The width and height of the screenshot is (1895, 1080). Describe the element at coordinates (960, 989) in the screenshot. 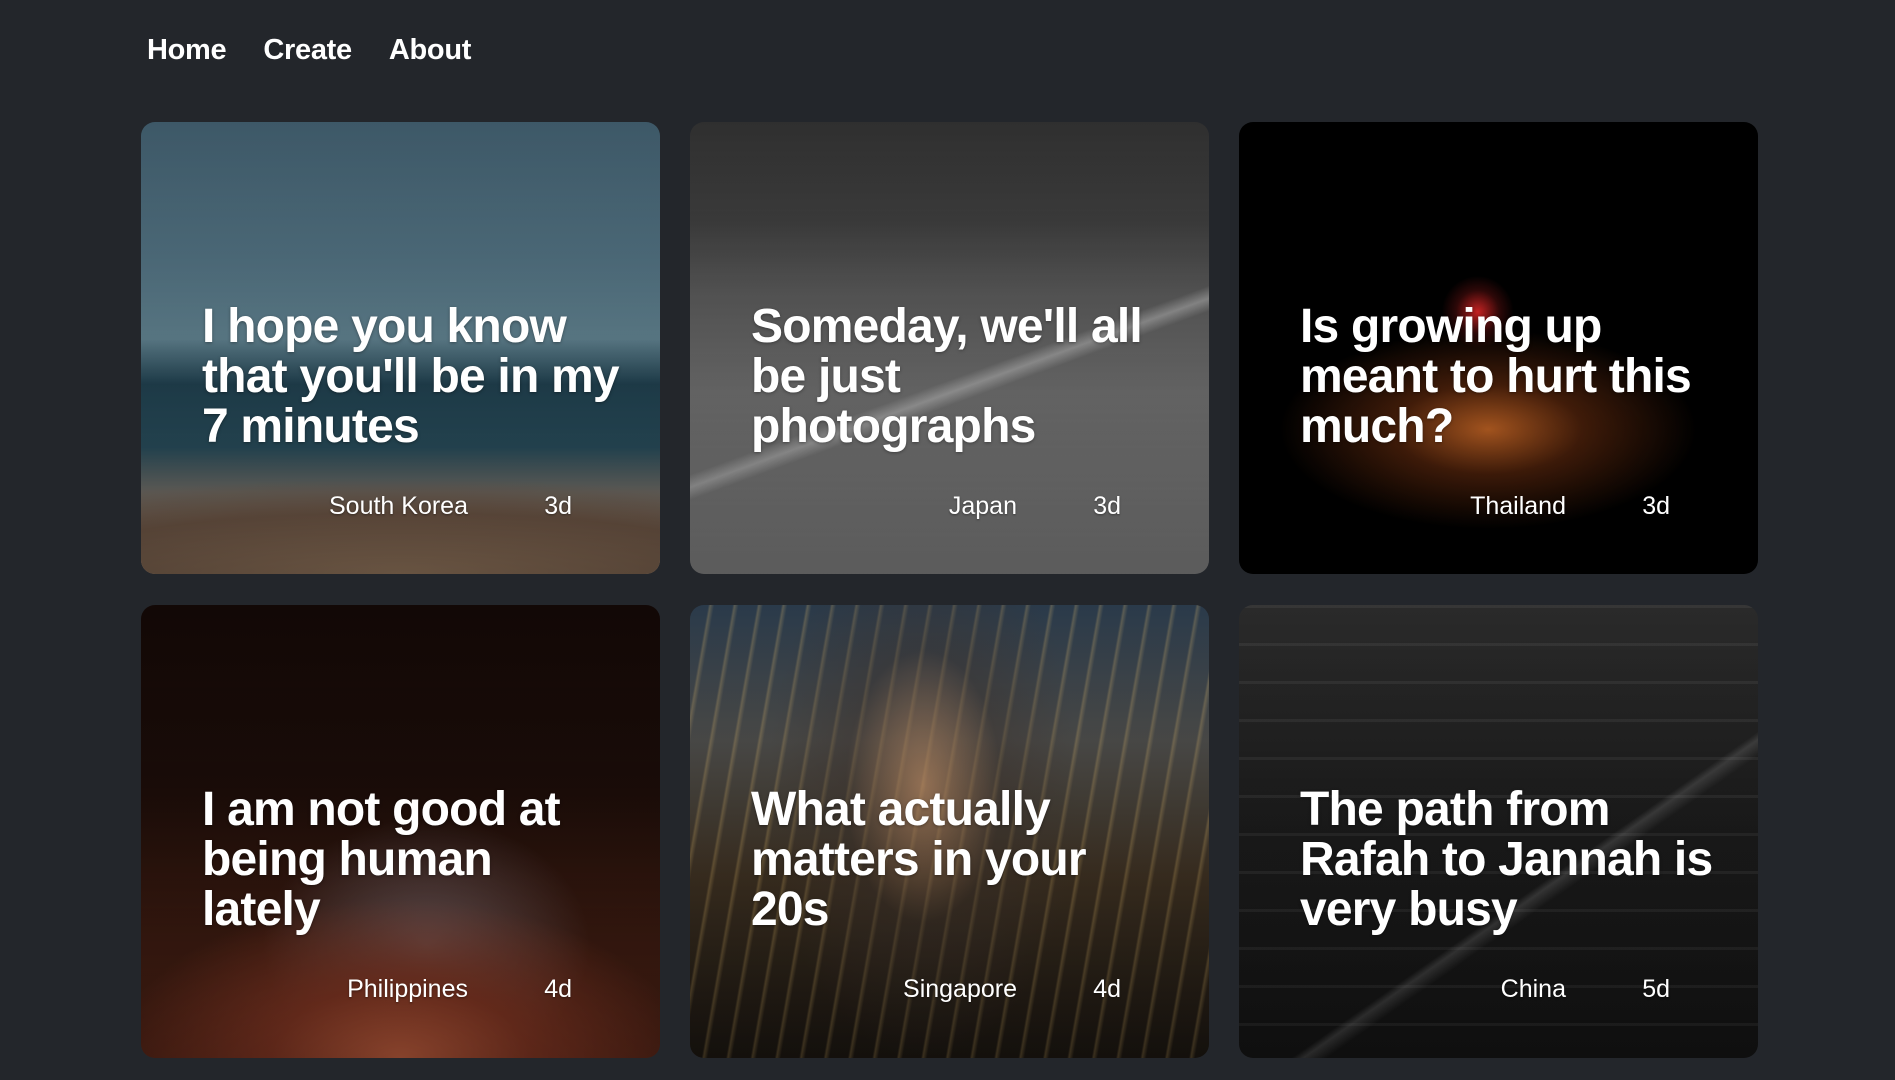

I see `post-country: Singapore` at that location.